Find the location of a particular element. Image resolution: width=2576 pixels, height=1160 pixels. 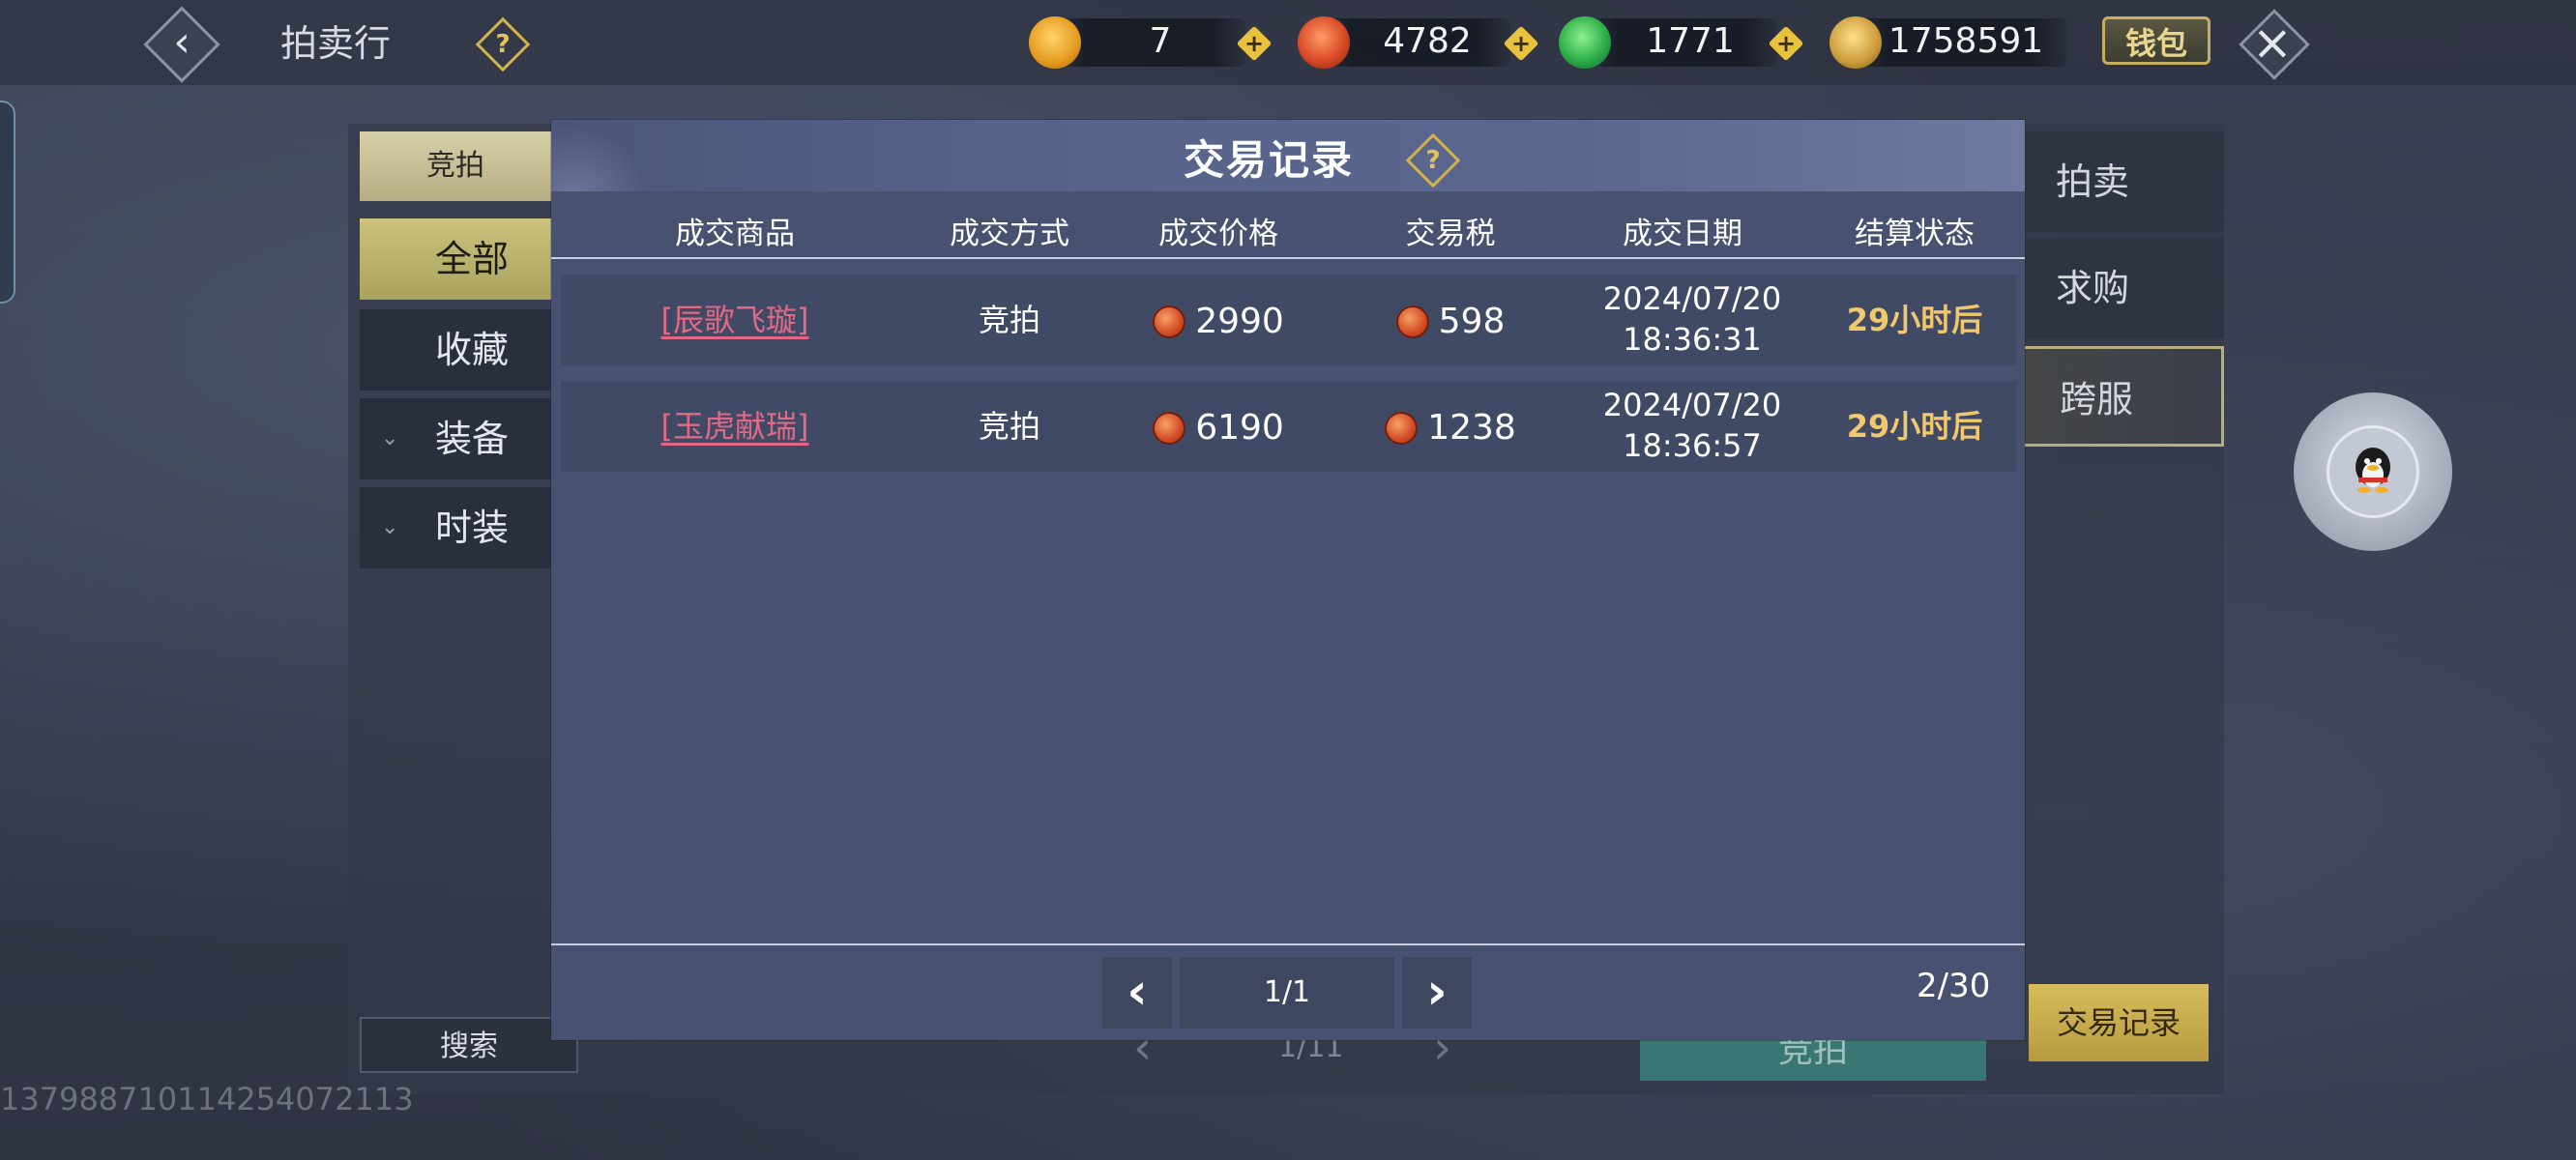

tab-bid: 竞拍 is located at coordinates (455, 166).